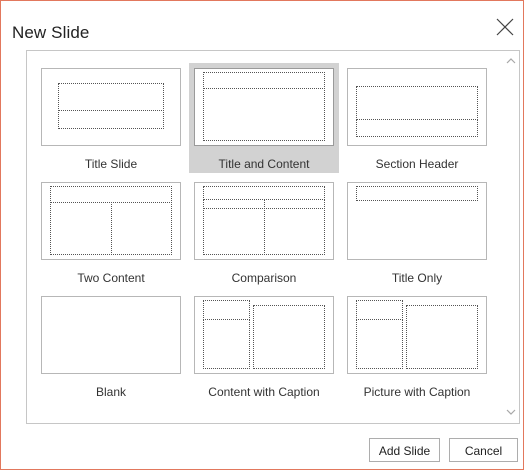  What do you see at coordinates (510, 237) in the screenshot?
I see `vertical-scrollbar` at bounding box center [510, 237].